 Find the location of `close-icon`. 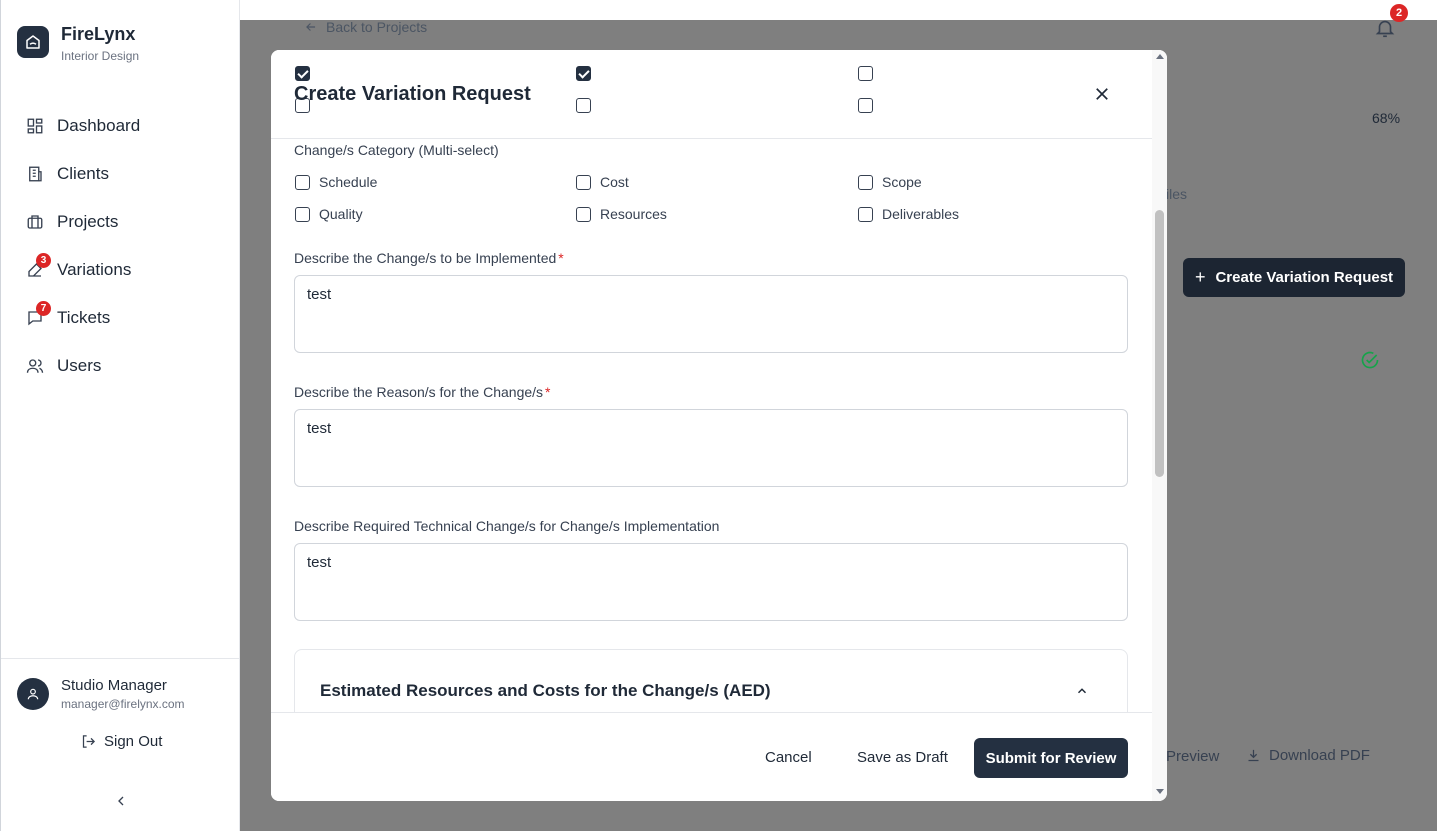

close-icon is located at coordinates (1102, 94).